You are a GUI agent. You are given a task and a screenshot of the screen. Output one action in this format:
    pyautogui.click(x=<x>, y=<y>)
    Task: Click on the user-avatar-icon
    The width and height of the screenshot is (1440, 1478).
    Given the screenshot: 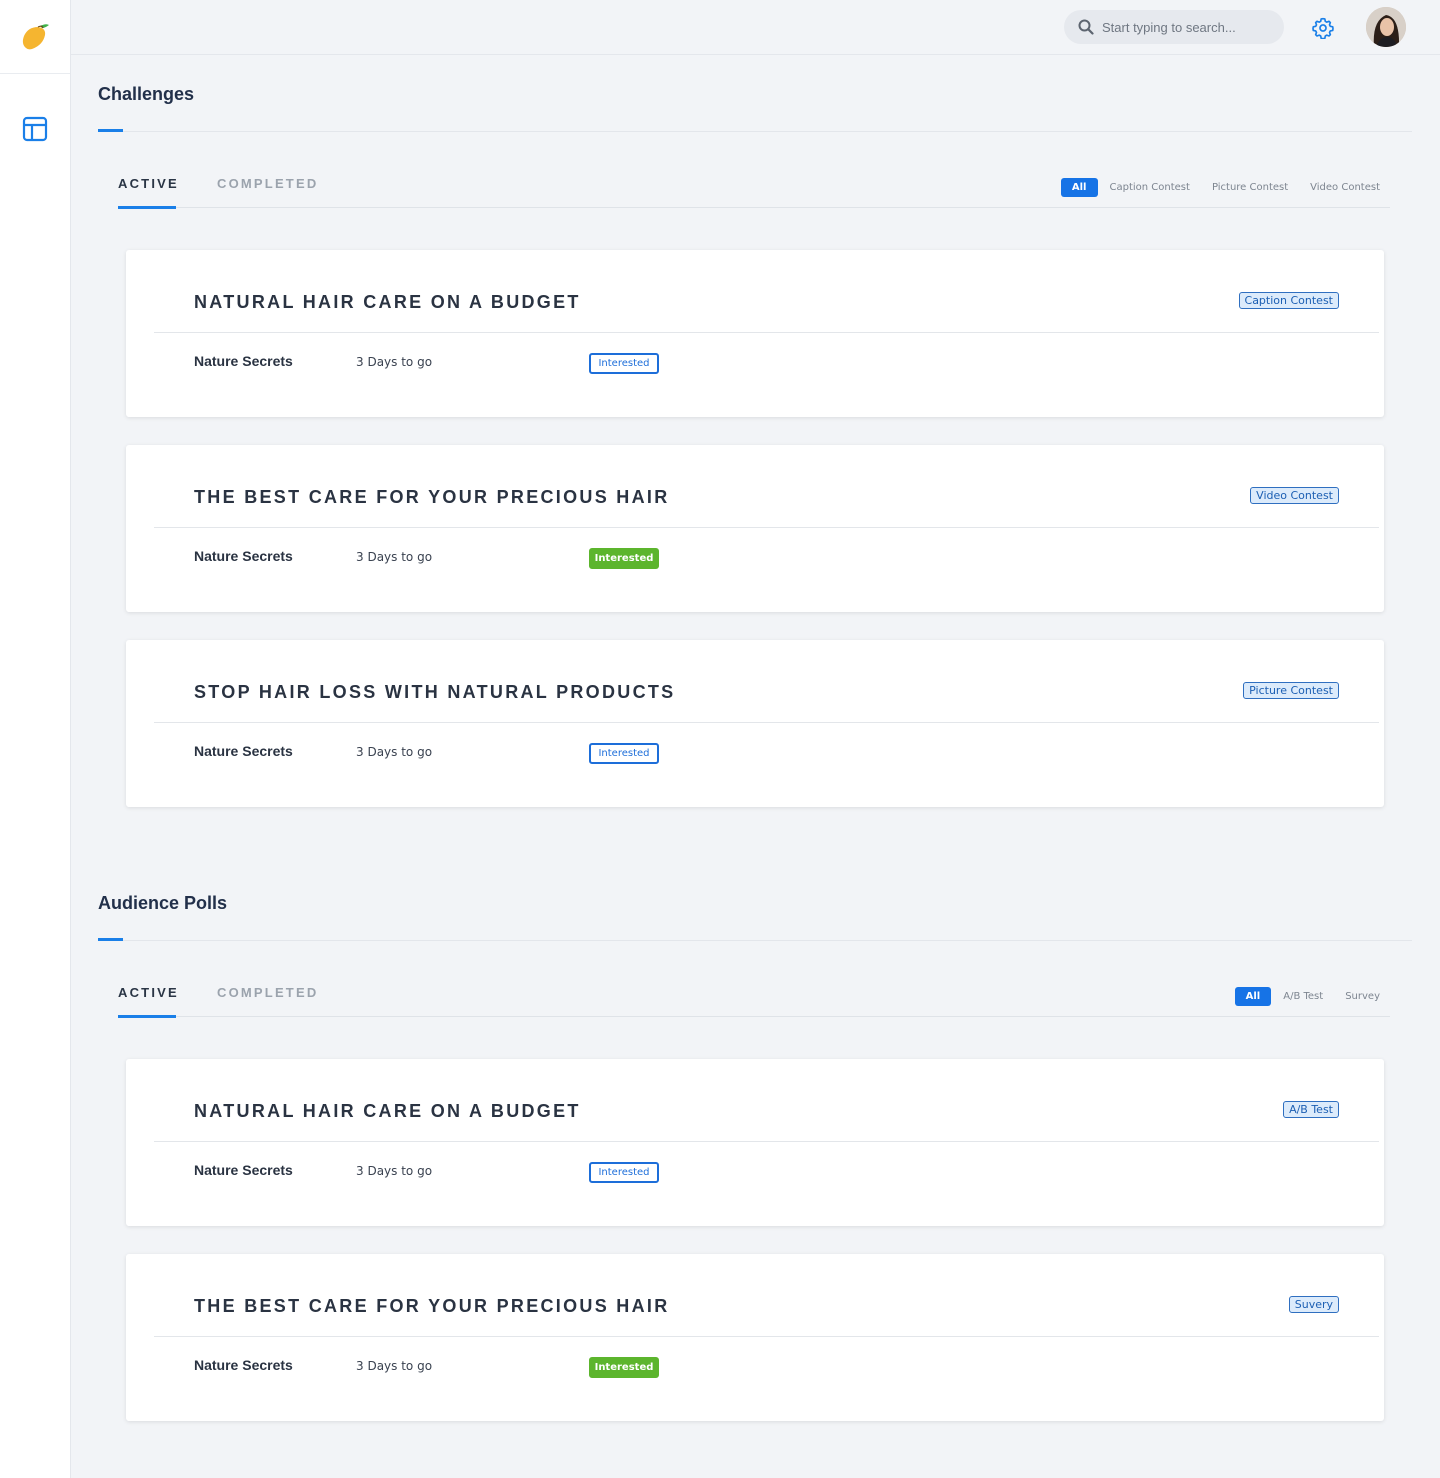 What is the action you would take?
    pyautogui.click(x=1386, y=27)
    